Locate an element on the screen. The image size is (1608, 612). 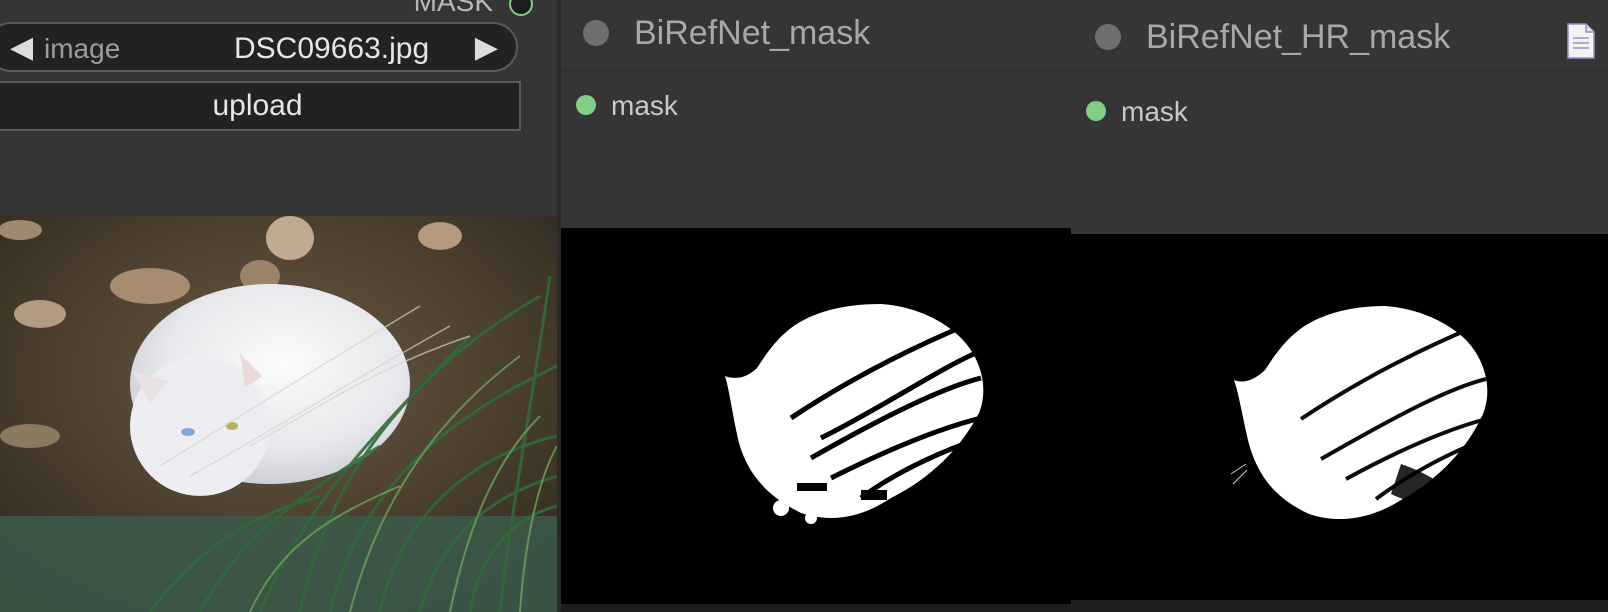
mask-output-label: MASK is located at coordinates (453, 8).